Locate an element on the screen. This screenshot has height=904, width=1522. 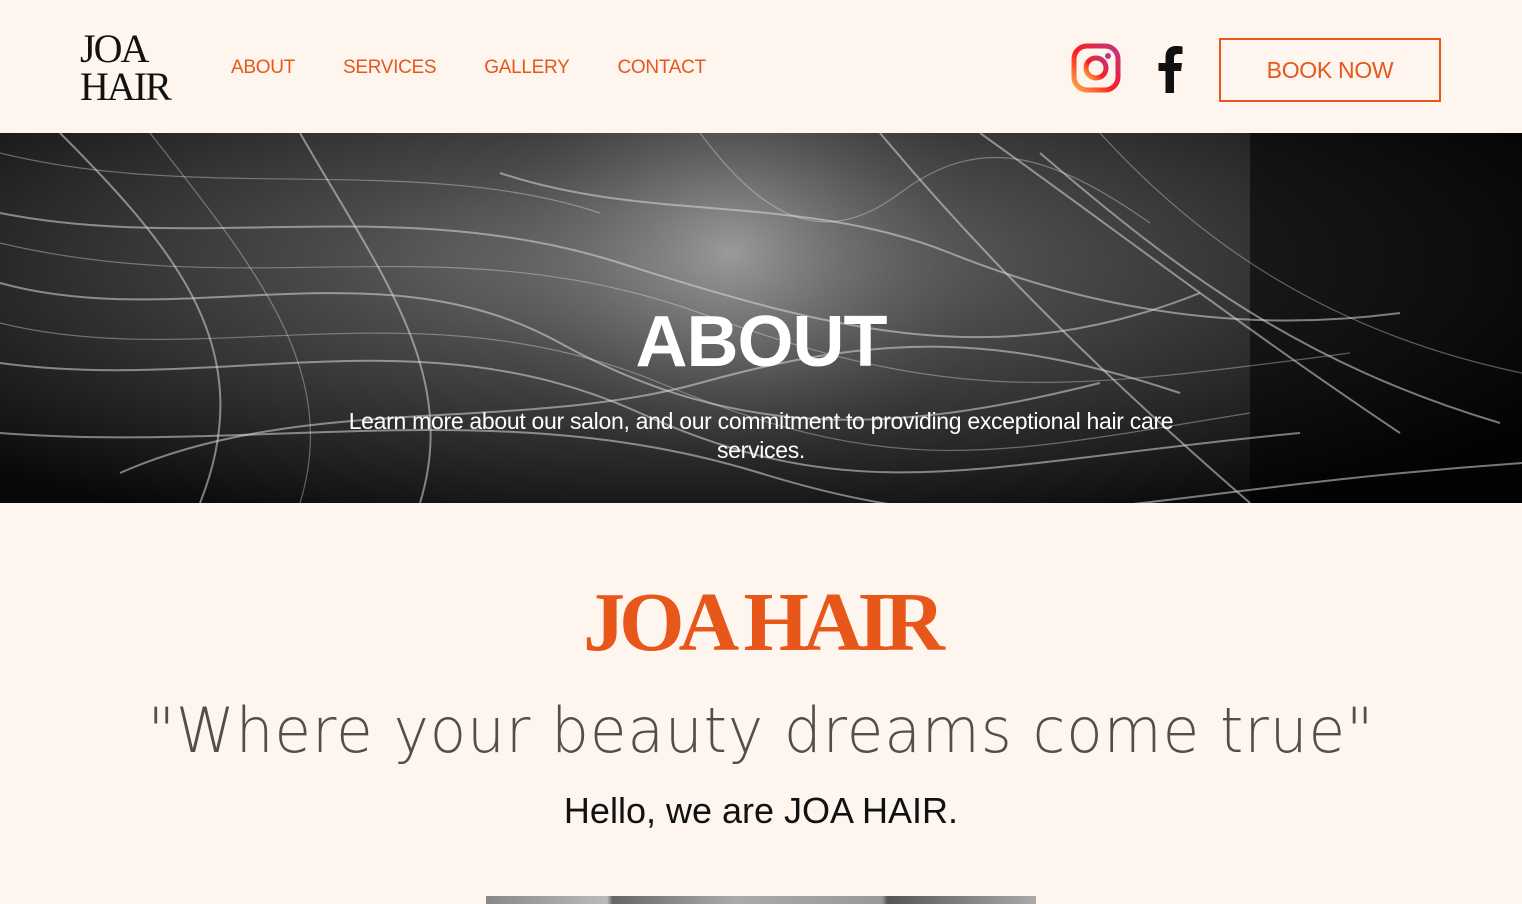
book-now-button: BOOK NOW is located at coordinates (1330, 70).